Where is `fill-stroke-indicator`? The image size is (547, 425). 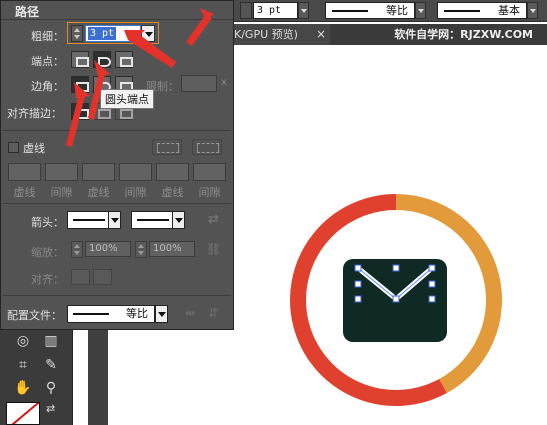
fill-stroke-indicator is located at coordinates (23, 413).